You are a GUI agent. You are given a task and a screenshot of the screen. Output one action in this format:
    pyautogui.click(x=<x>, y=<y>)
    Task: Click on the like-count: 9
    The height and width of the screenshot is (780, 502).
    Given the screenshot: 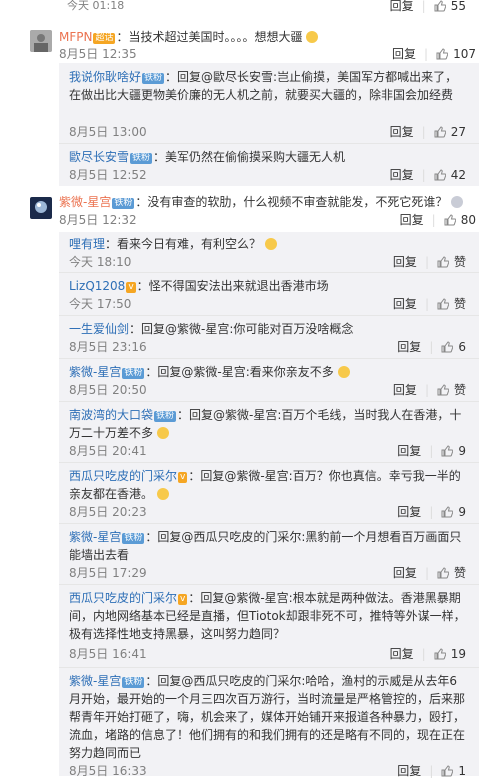 What is the action you would take?
    pyautogui.click(x=462, y=450)
    